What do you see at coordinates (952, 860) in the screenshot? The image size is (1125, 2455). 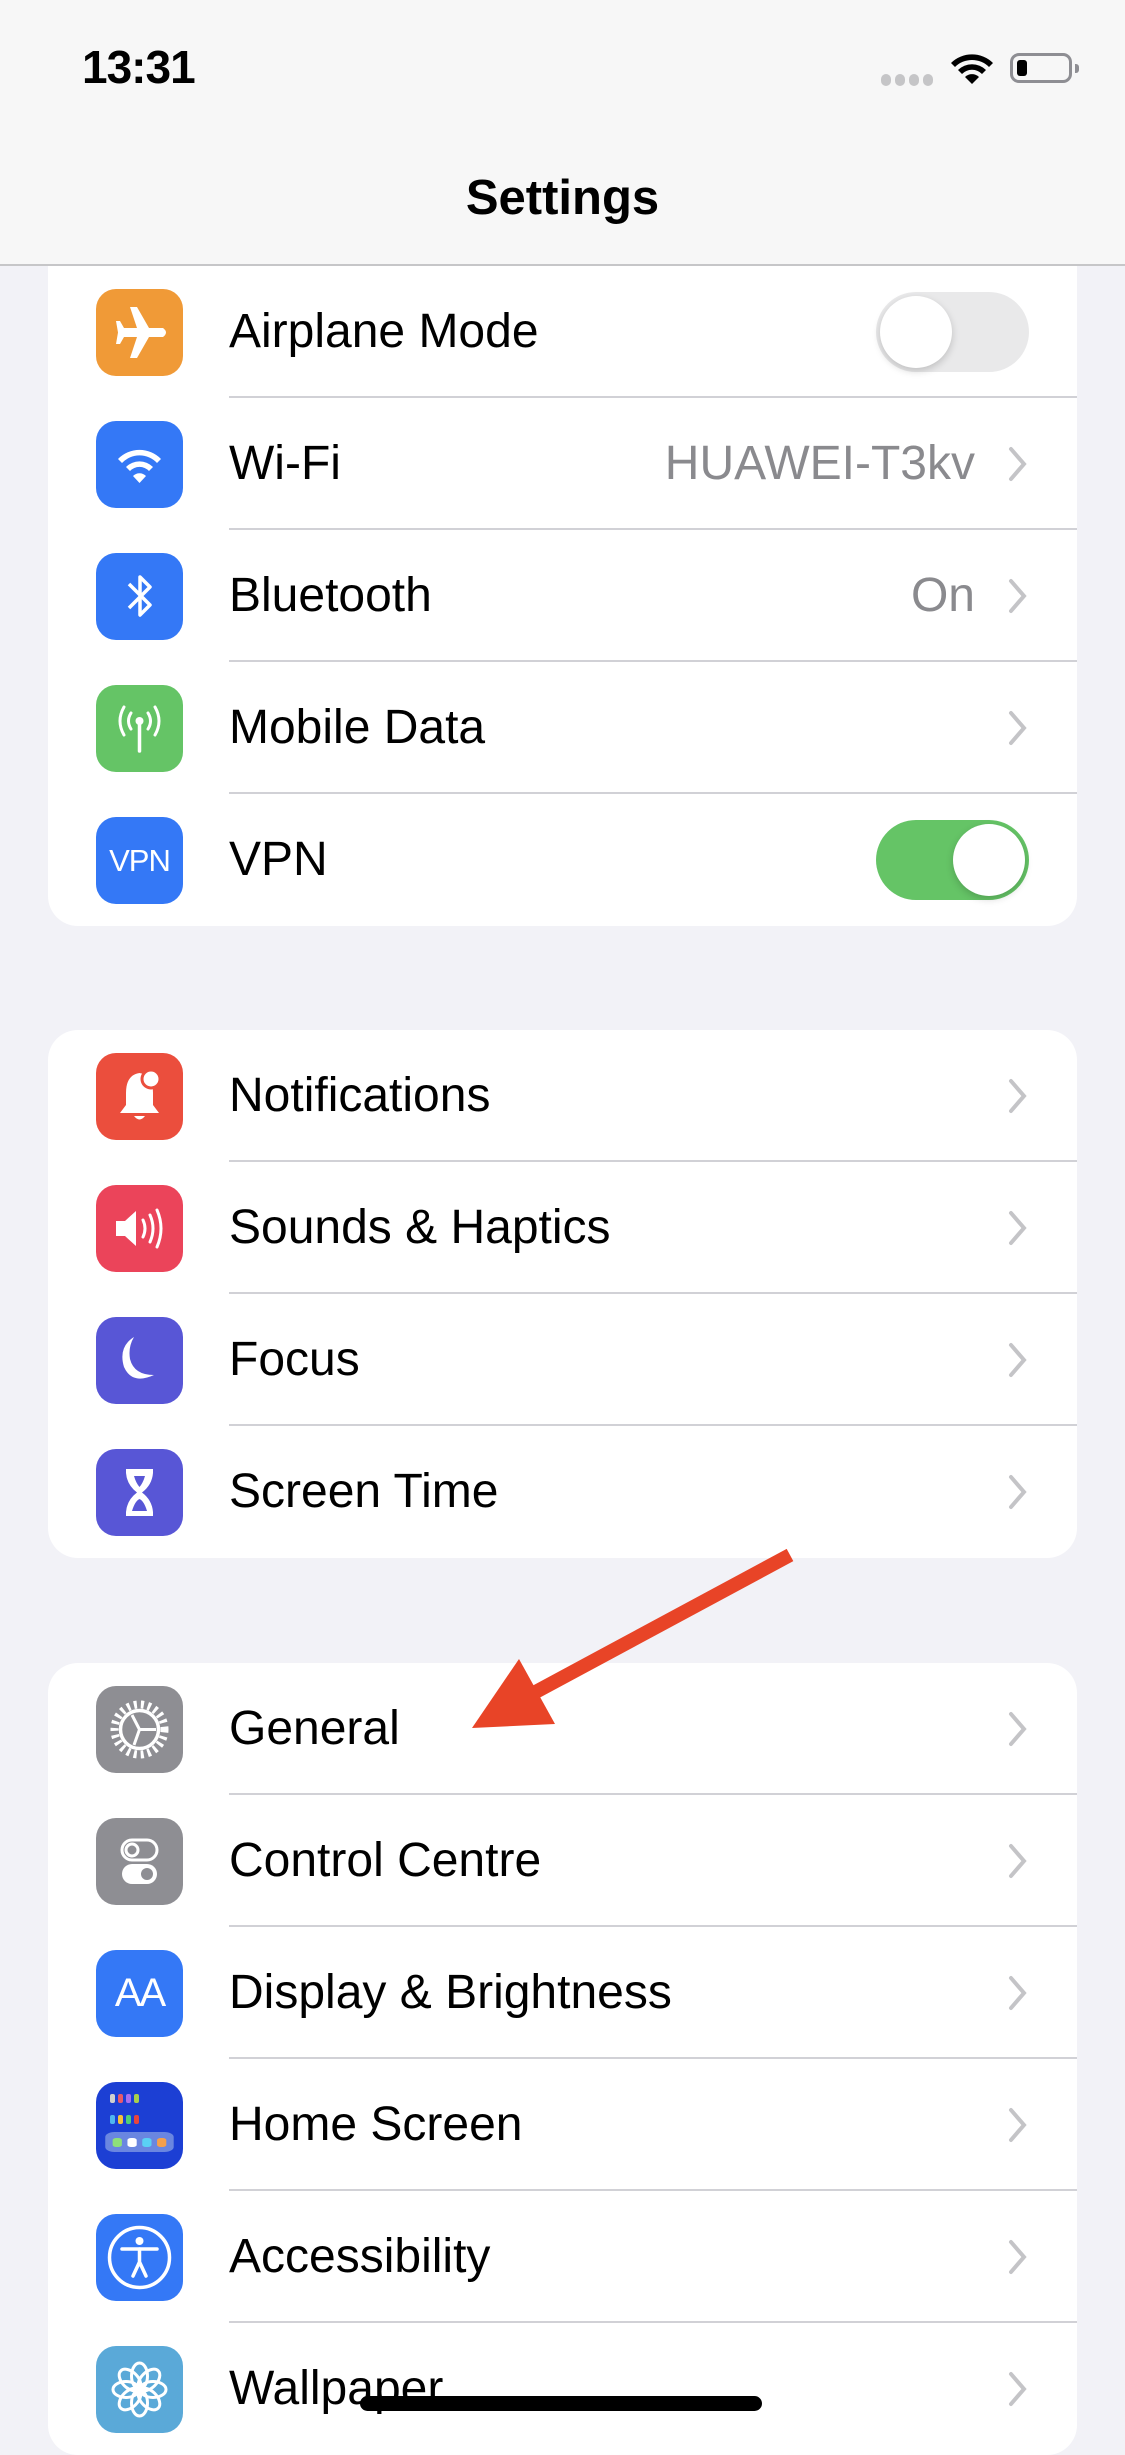 I see `vpn-toggle` at bounding box center [952, 860].